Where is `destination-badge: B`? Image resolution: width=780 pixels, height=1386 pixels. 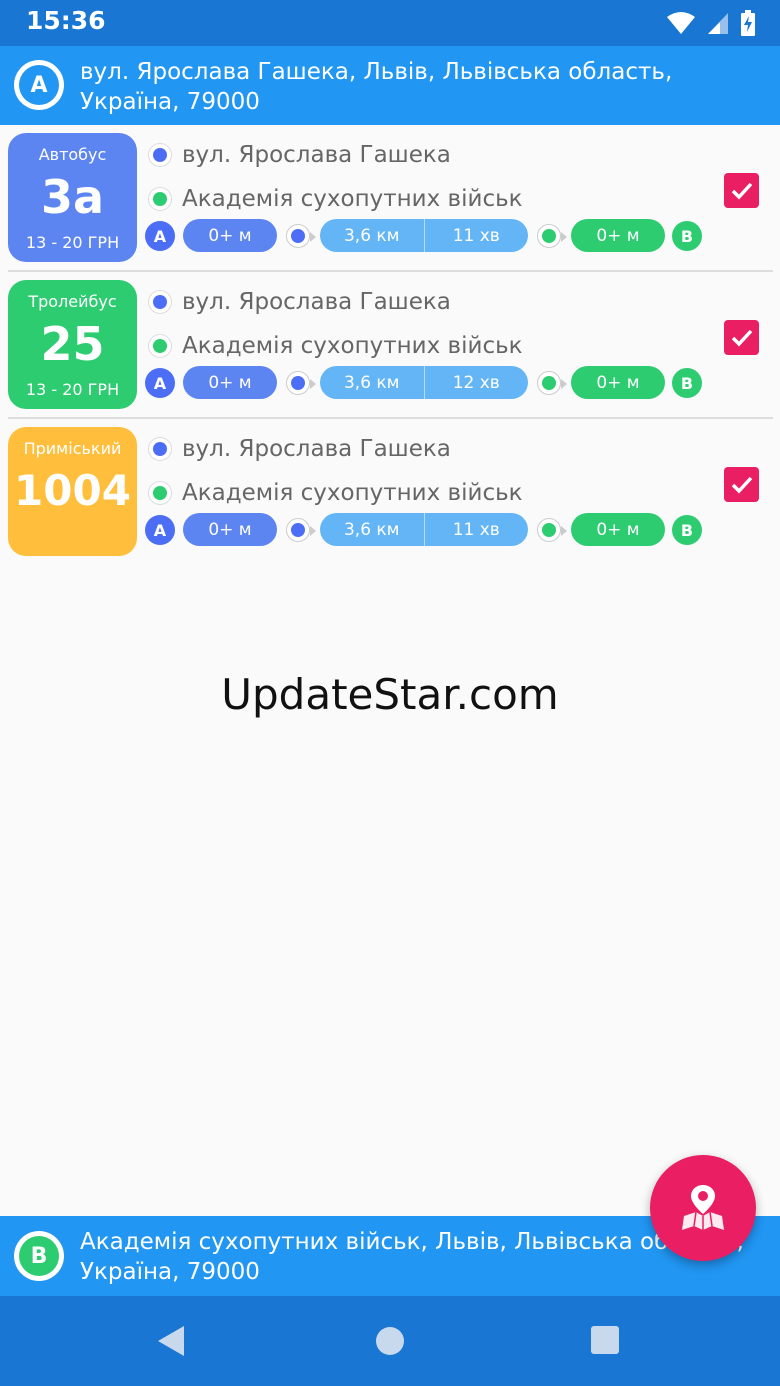 destination-badge: B is located at coordinates (39, 1256).